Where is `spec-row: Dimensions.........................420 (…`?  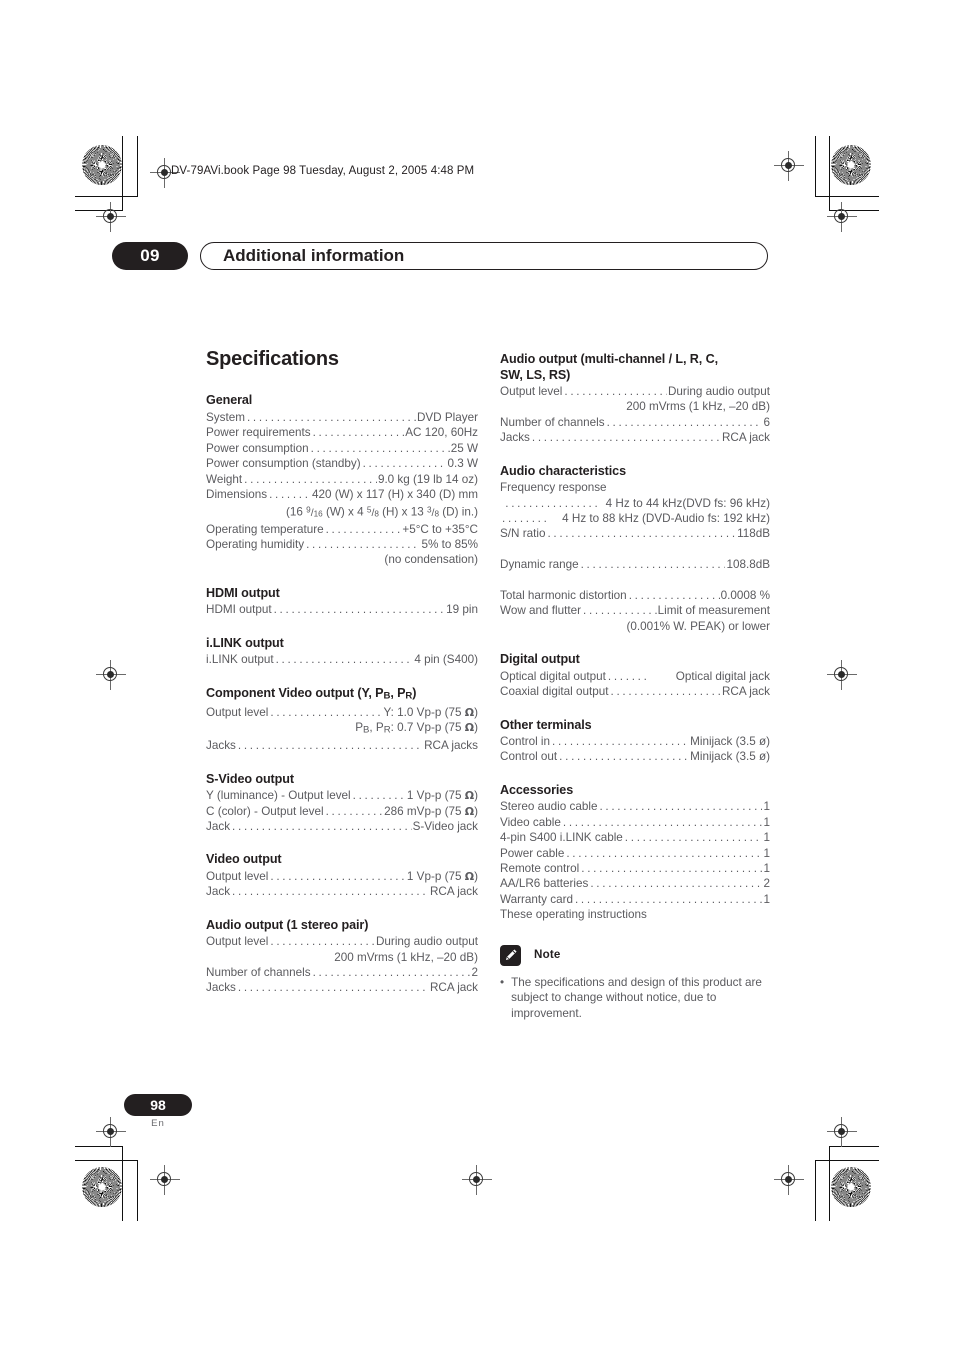 spec-row: Dimensions.........................420 (… is located at coordinates (342, 494).